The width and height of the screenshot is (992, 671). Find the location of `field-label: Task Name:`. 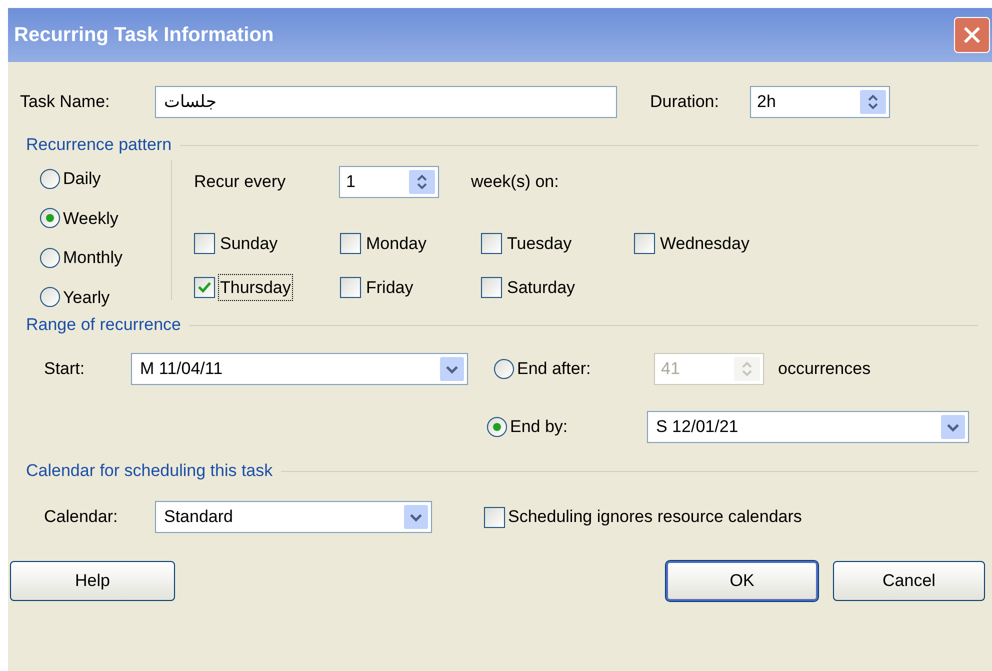

field-label: Task Name: is located at coordinates (65, 102).